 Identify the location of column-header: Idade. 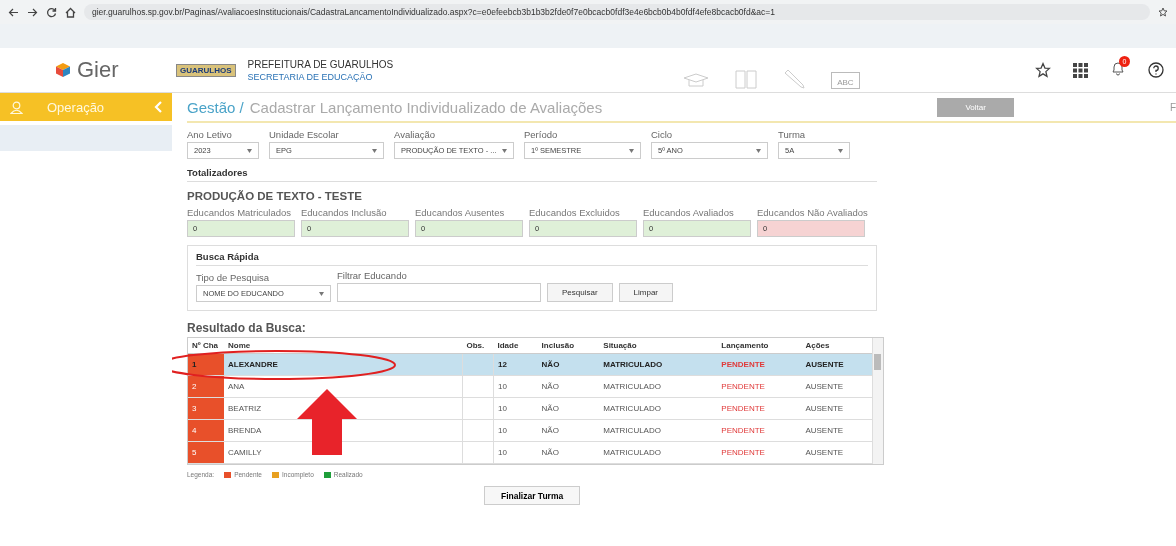
(515, 346).